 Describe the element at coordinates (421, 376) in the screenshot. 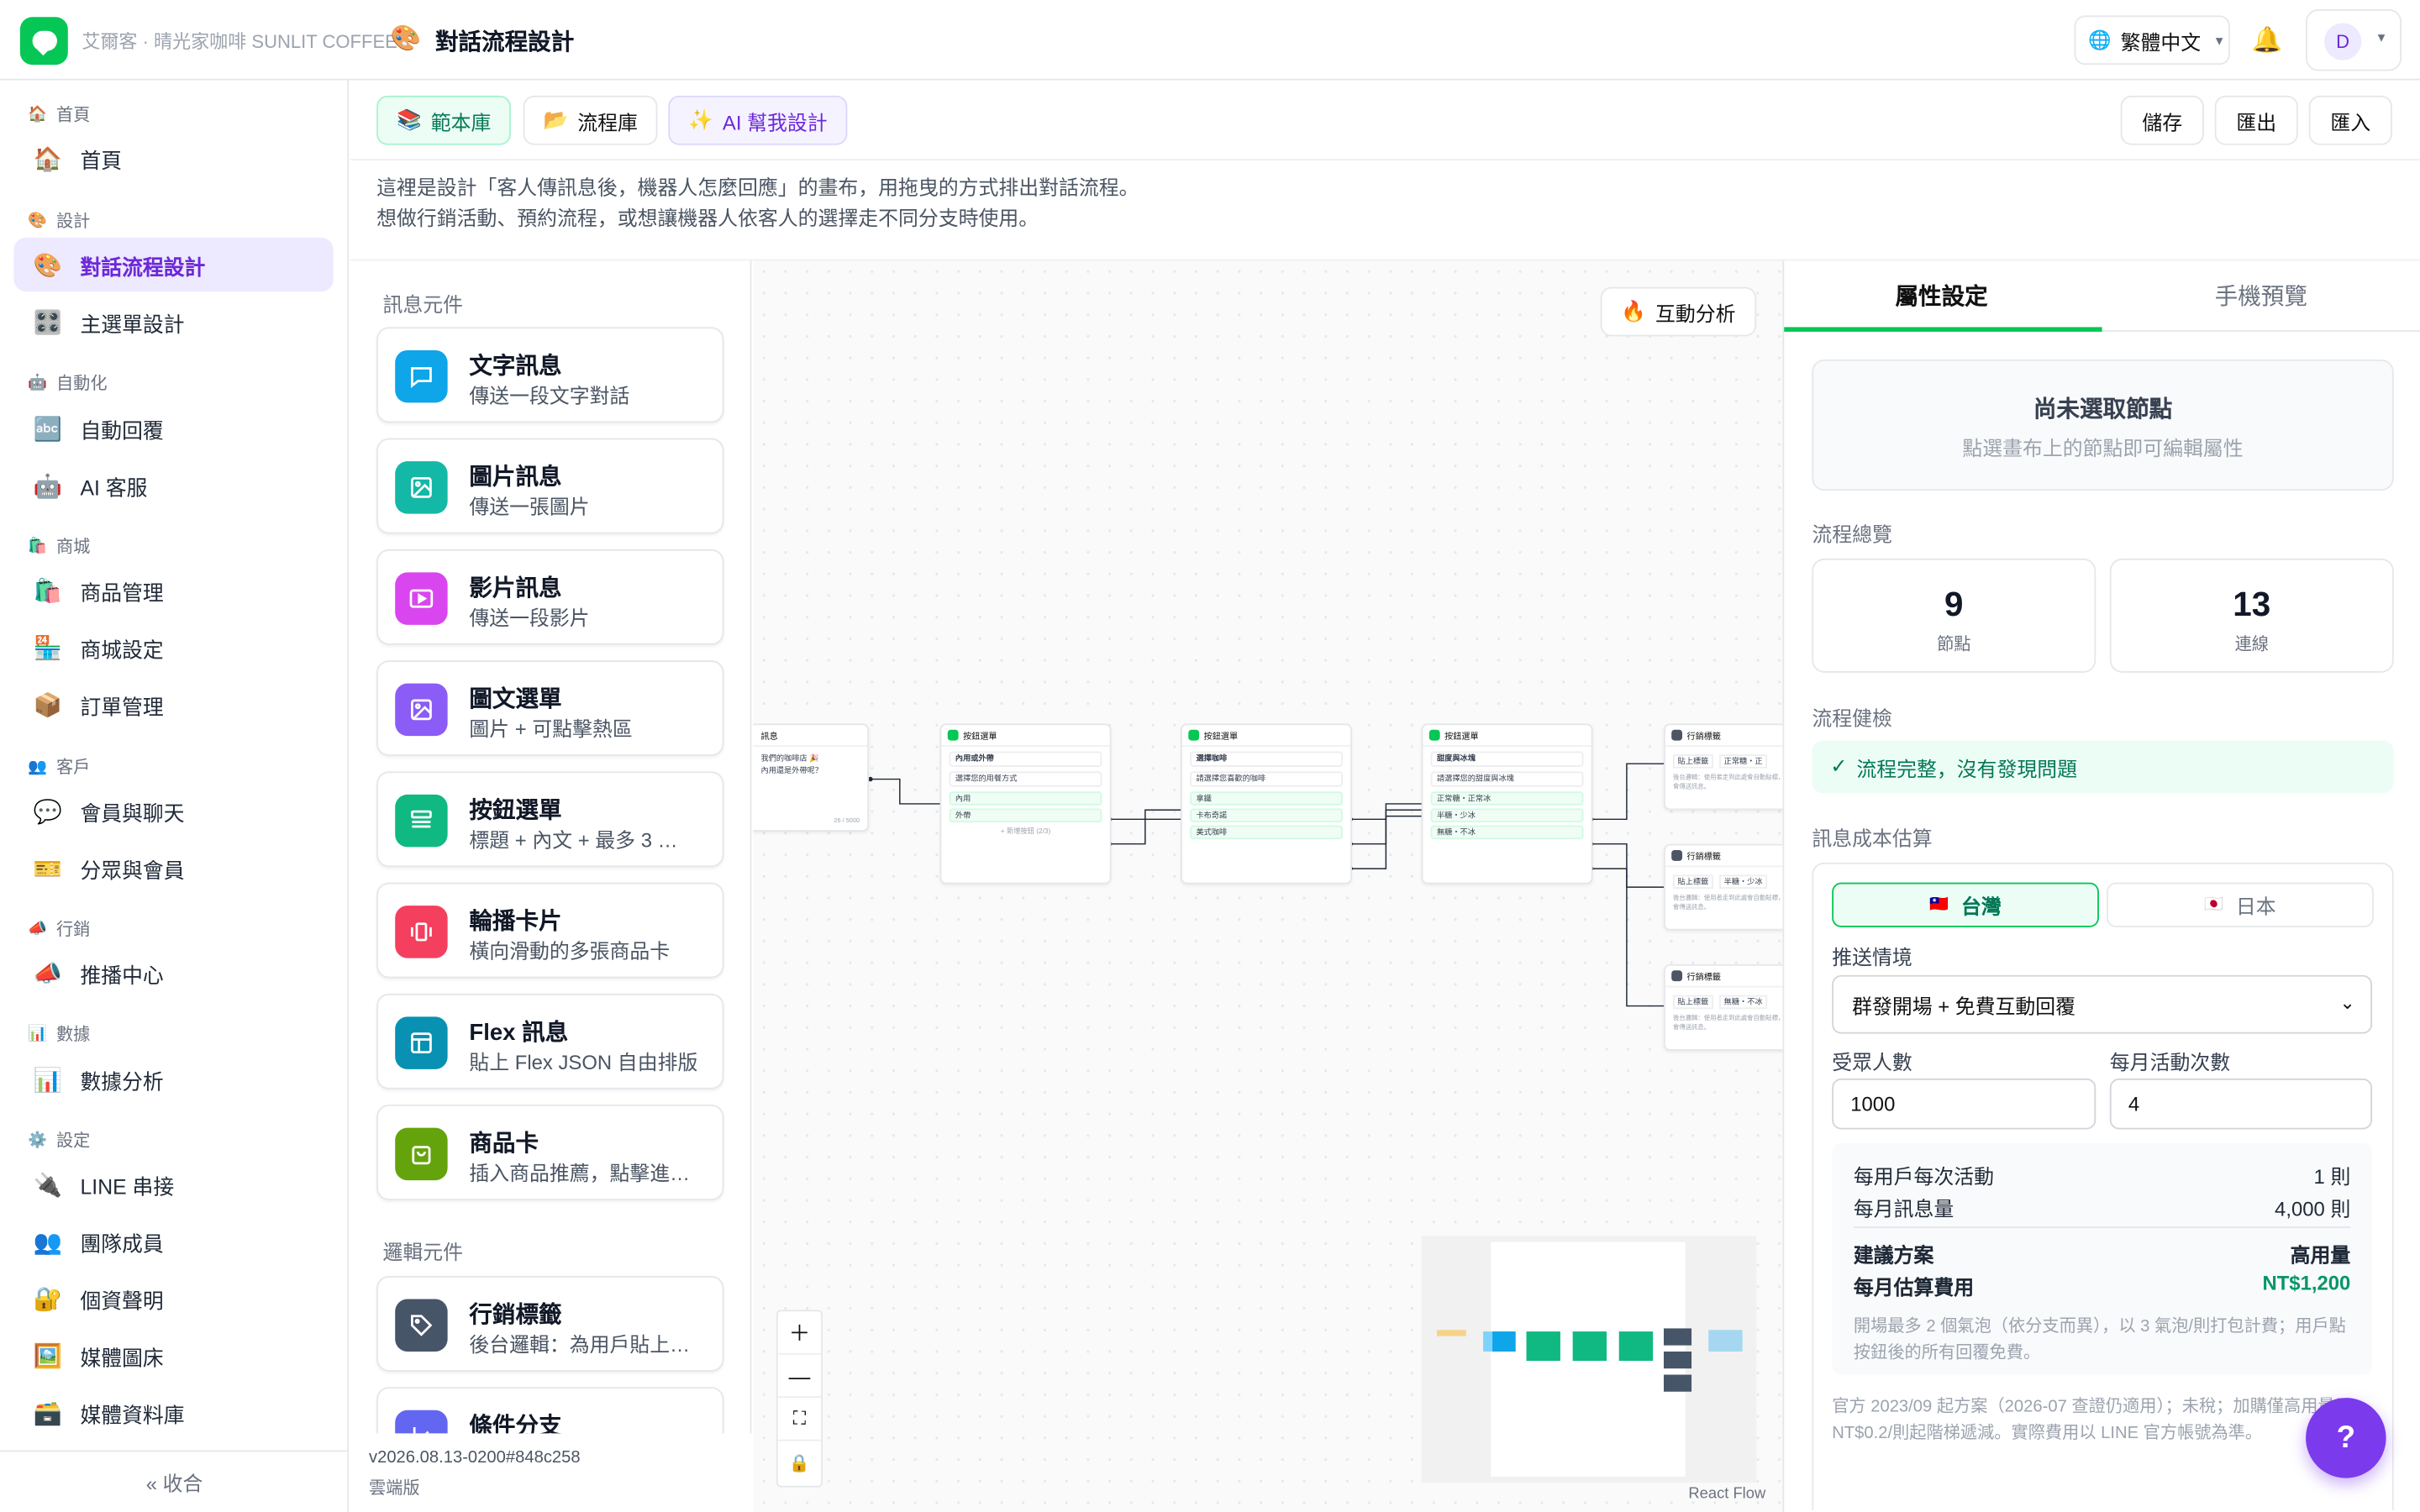

I see `chat-icon` at that location.